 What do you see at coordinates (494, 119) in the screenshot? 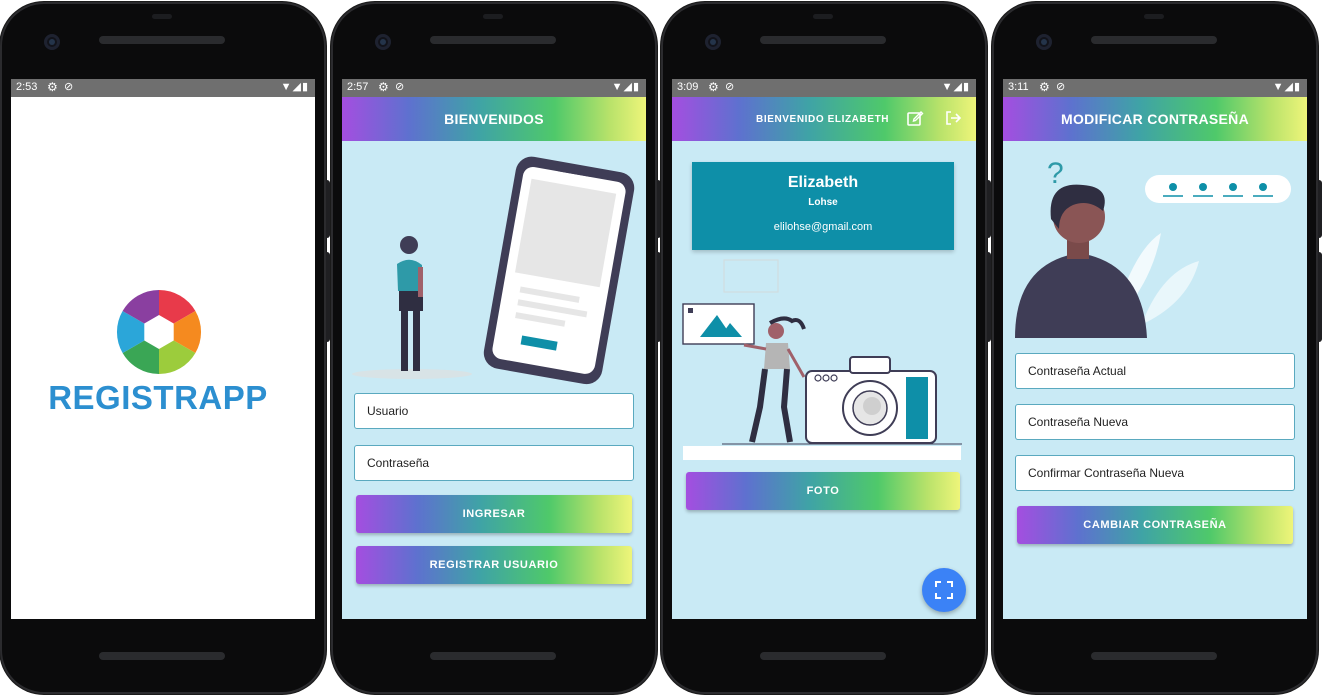
I see `page-title: BIENVENIDOS` at bounding box center [494, 119].